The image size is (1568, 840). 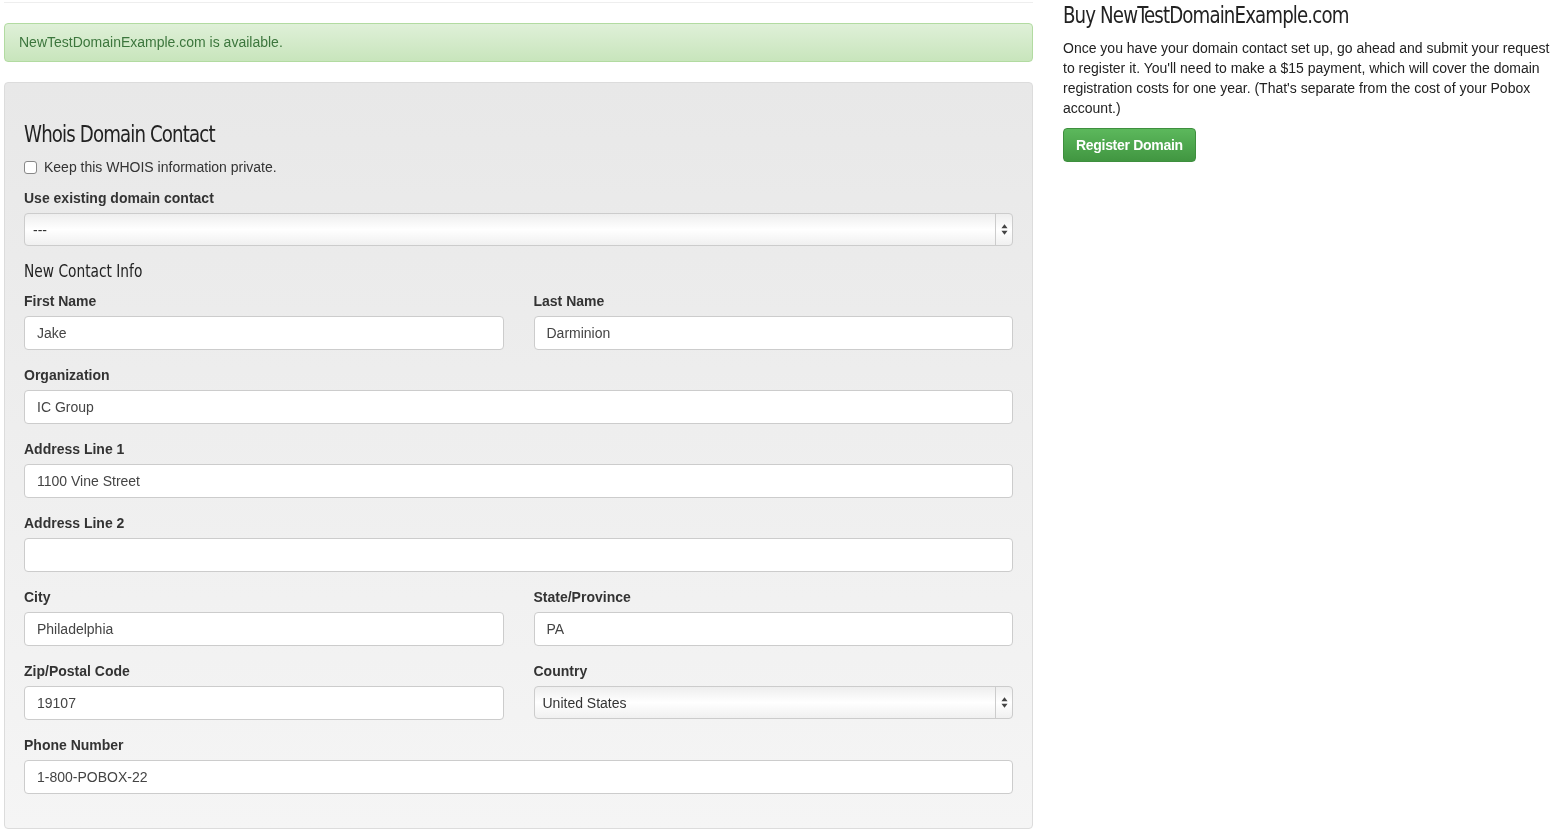 What do you see at coordinates (38, 597) in the screenshot?
I see `field-label: City` at bounding box center [38, 597].